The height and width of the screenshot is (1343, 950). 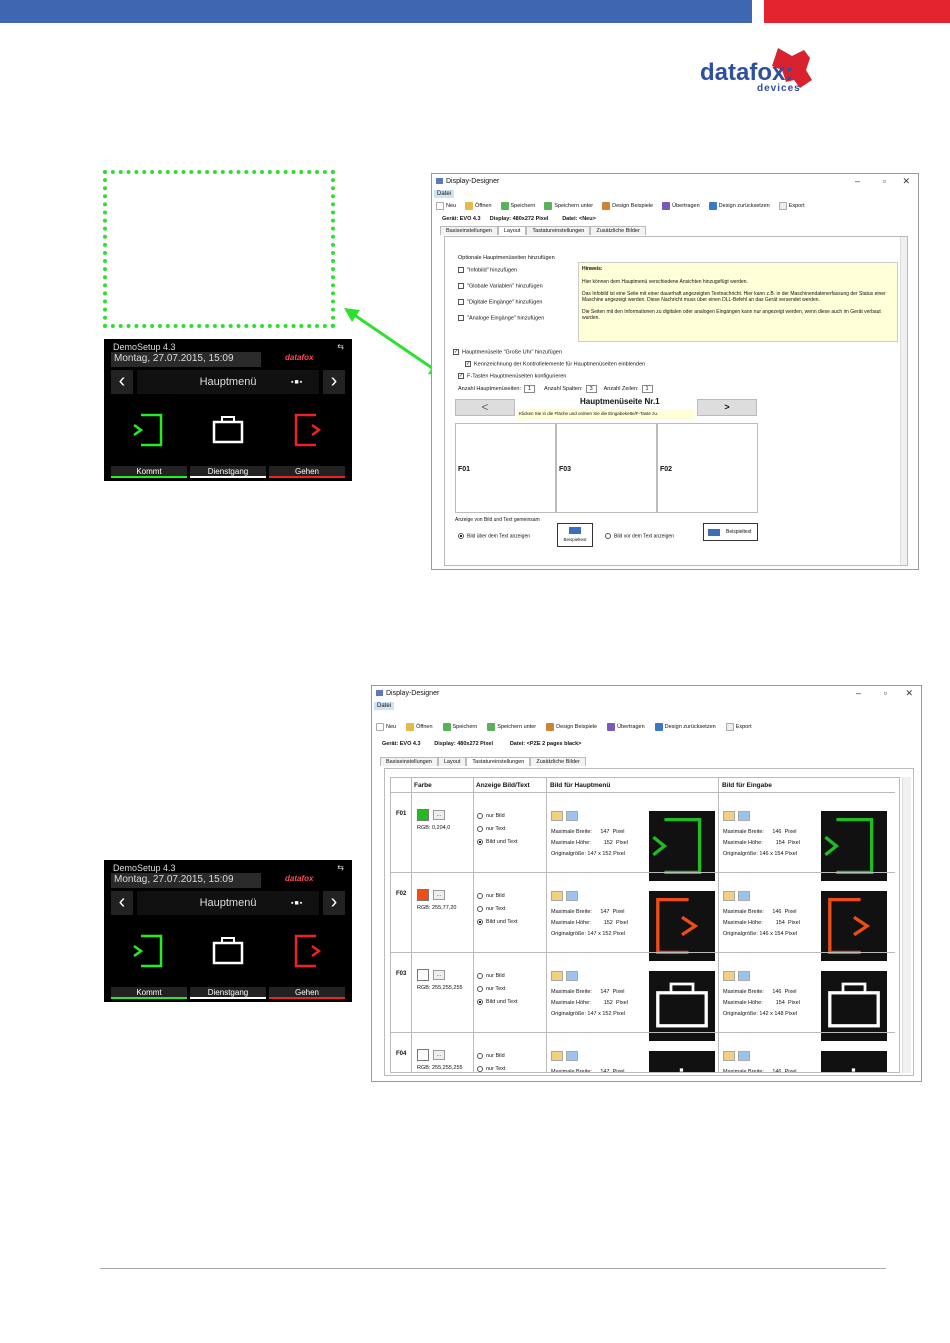 I want to click on opt-analoge: "Analoge Eingänge" hinzufügen, so click(x=501, y=318).